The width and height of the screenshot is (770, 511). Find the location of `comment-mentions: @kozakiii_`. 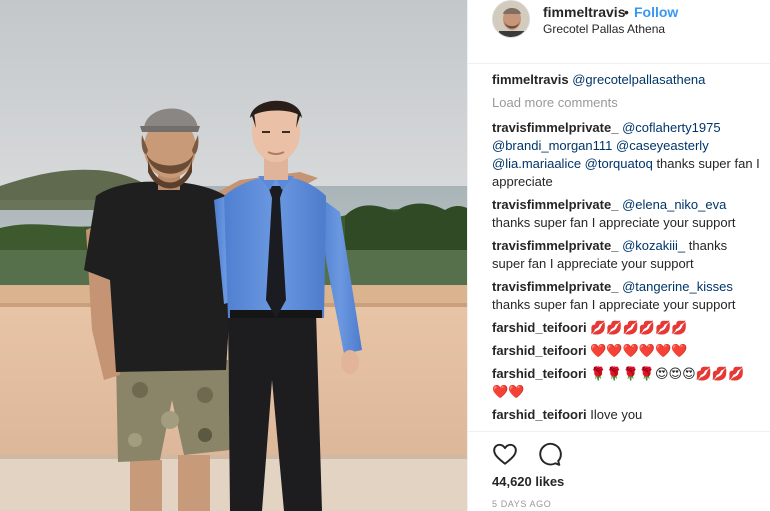

comment-mentions: @kozakiii_ is located at coordinates (653, 245).